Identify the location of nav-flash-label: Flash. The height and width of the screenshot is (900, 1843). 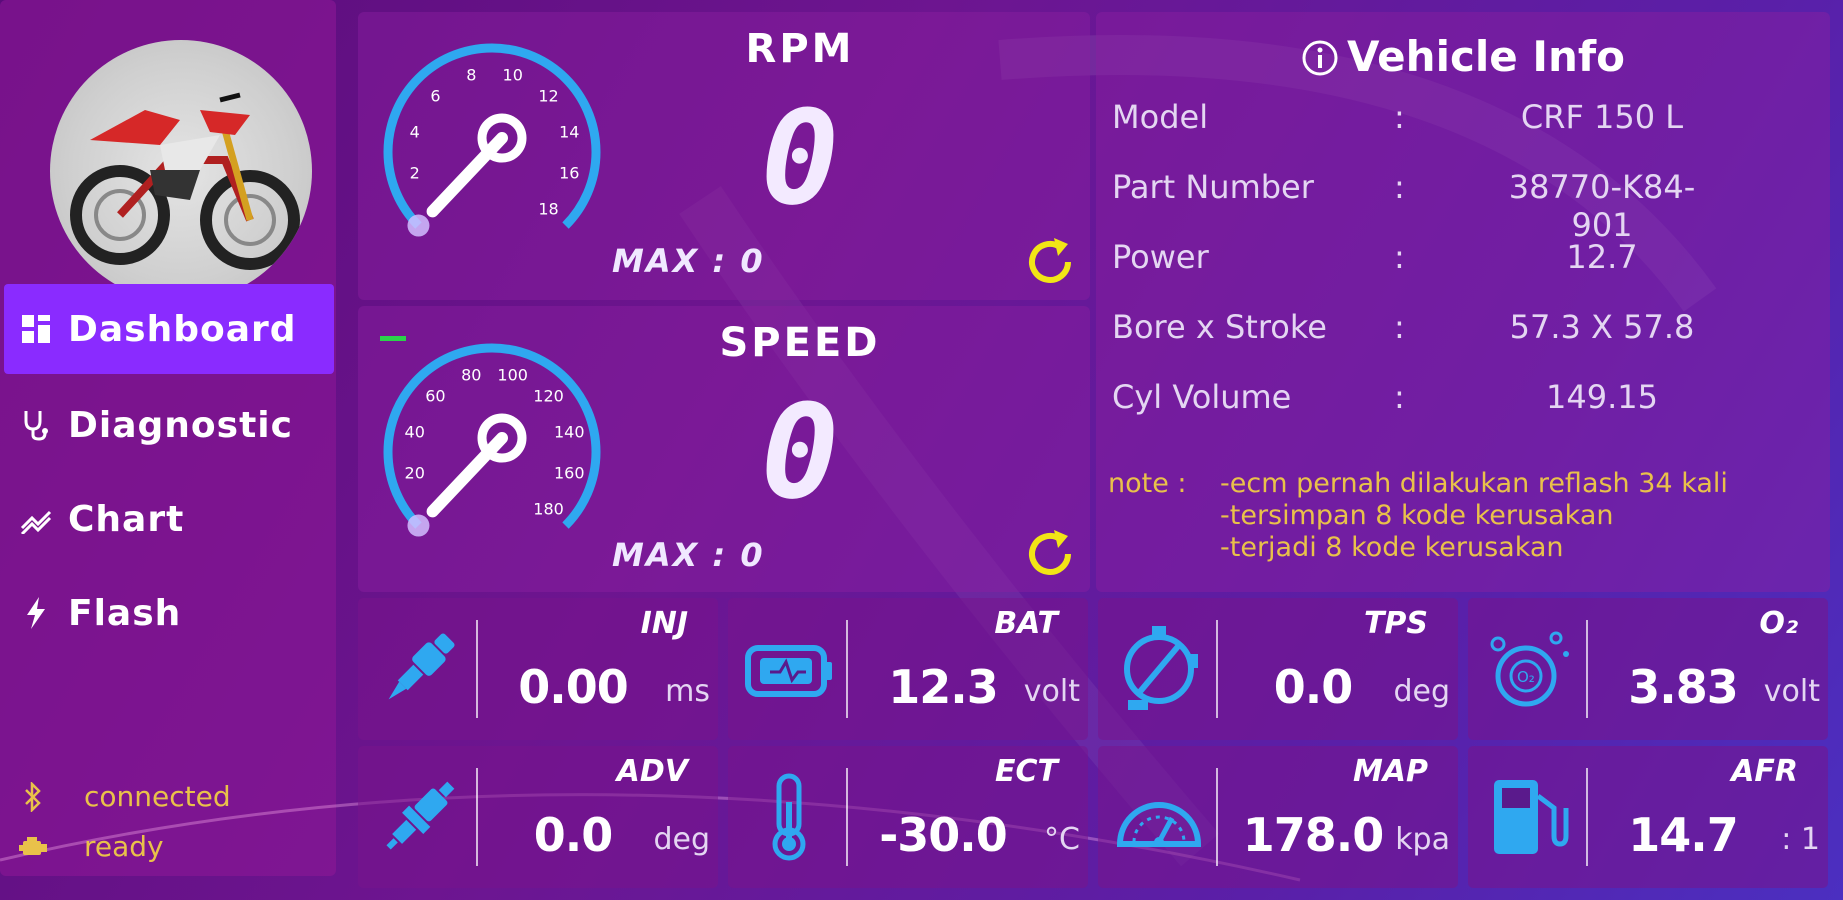
(125, 613).